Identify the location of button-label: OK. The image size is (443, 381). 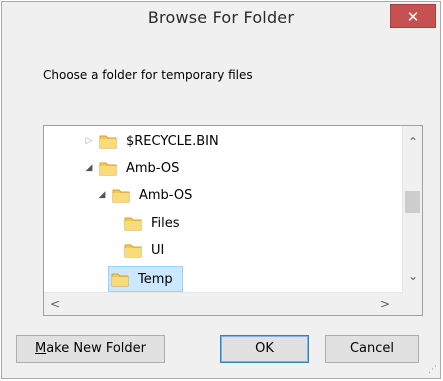
(264, 348).